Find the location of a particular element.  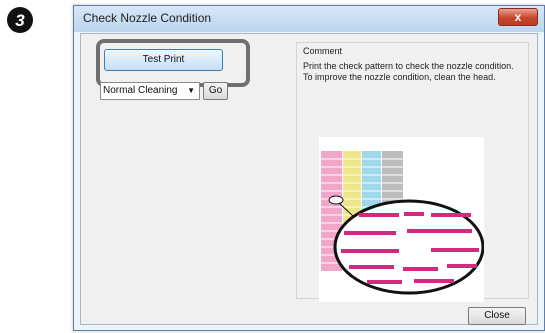

cleaning-type-value: Normal Cleaning is located at coordinates (140, 90).